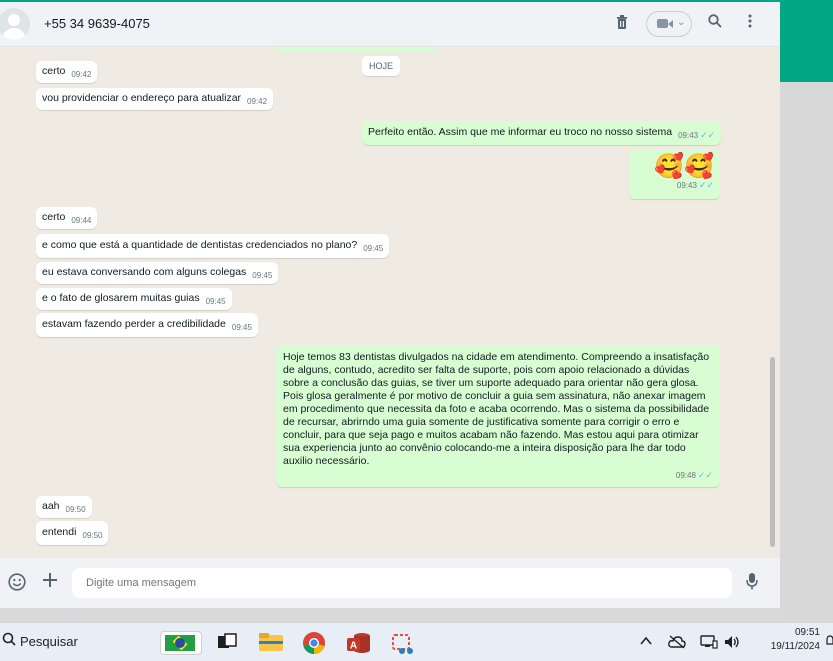 The image size is (833, 661). What do you see at coordinates (806, 41) in the screenshot?
I see `window-background-accent` at bounding box center [806, 41].